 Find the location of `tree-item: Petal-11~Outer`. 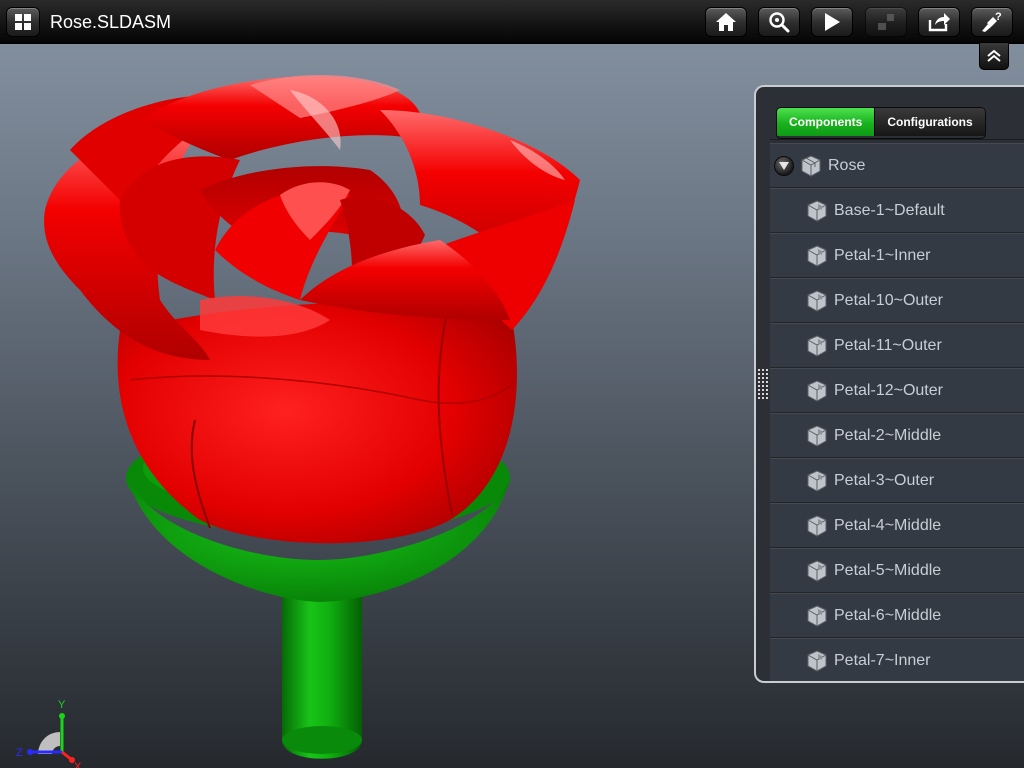

tree-item: Petal-11~Outer is located at coordinates (897, 345).